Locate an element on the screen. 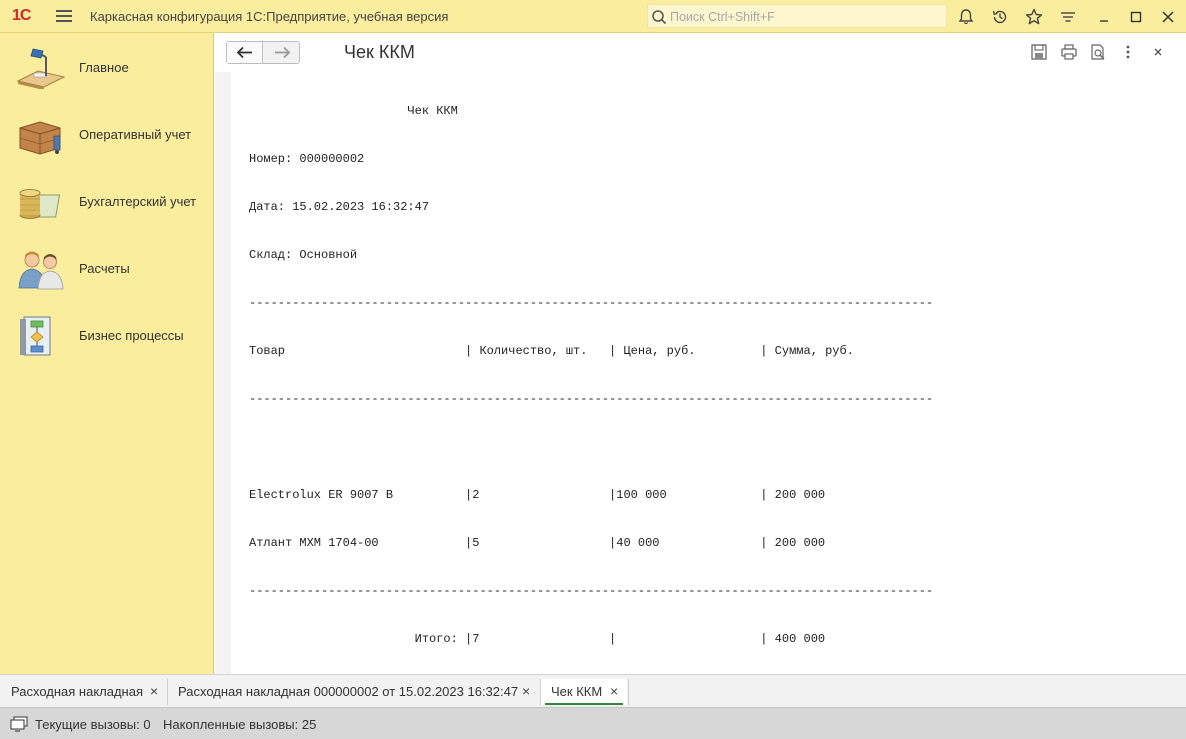 Image resolution: width=1186 pixels, height=739 pixels. document-margin is located at coordinates (222, 373).